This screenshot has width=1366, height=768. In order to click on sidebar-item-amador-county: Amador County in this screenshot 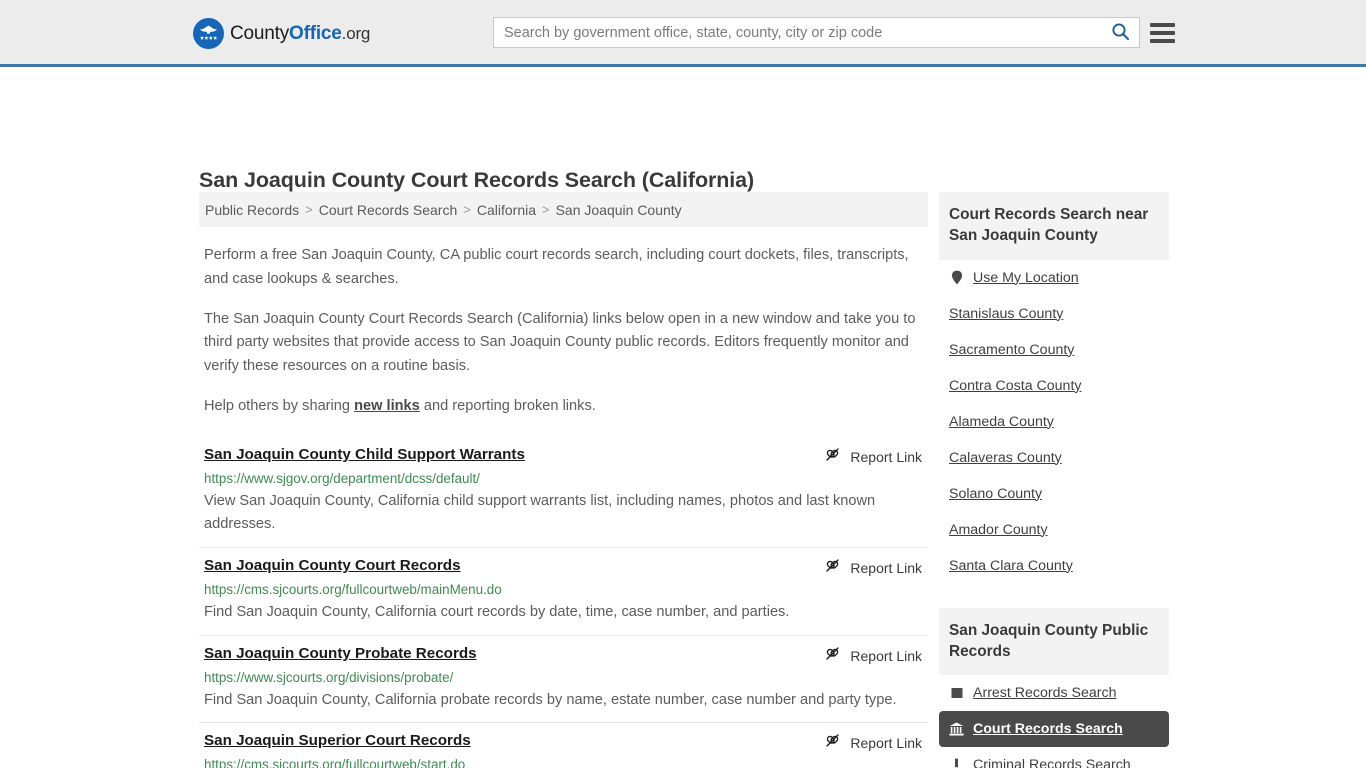, I will do `click(1054, 530)`.